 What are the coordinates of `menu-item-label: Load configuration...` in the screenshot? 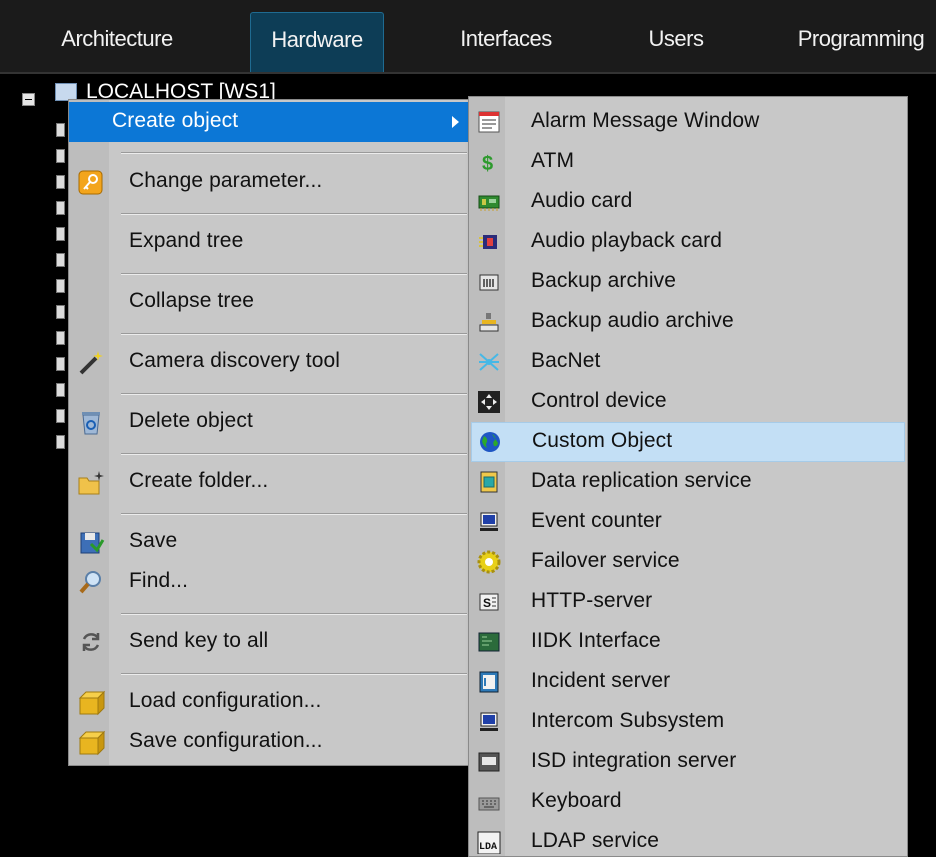 It's located at (225, 700).